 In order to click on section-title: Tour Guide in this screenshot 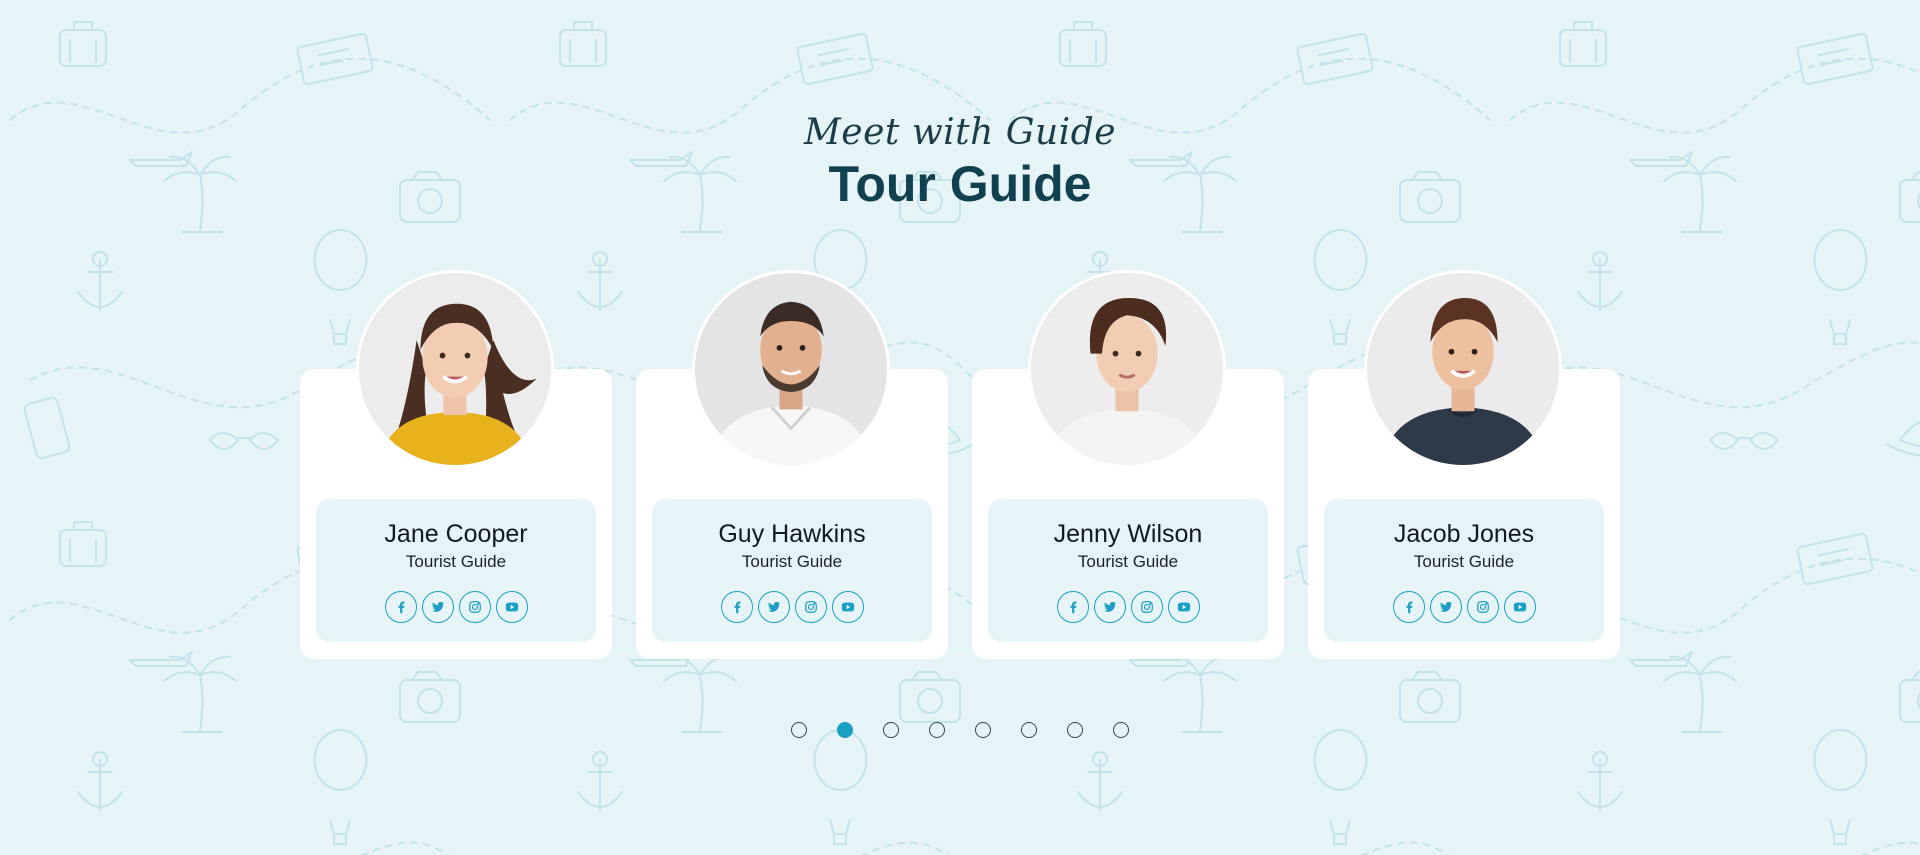, I will do `click(960, 184)`.